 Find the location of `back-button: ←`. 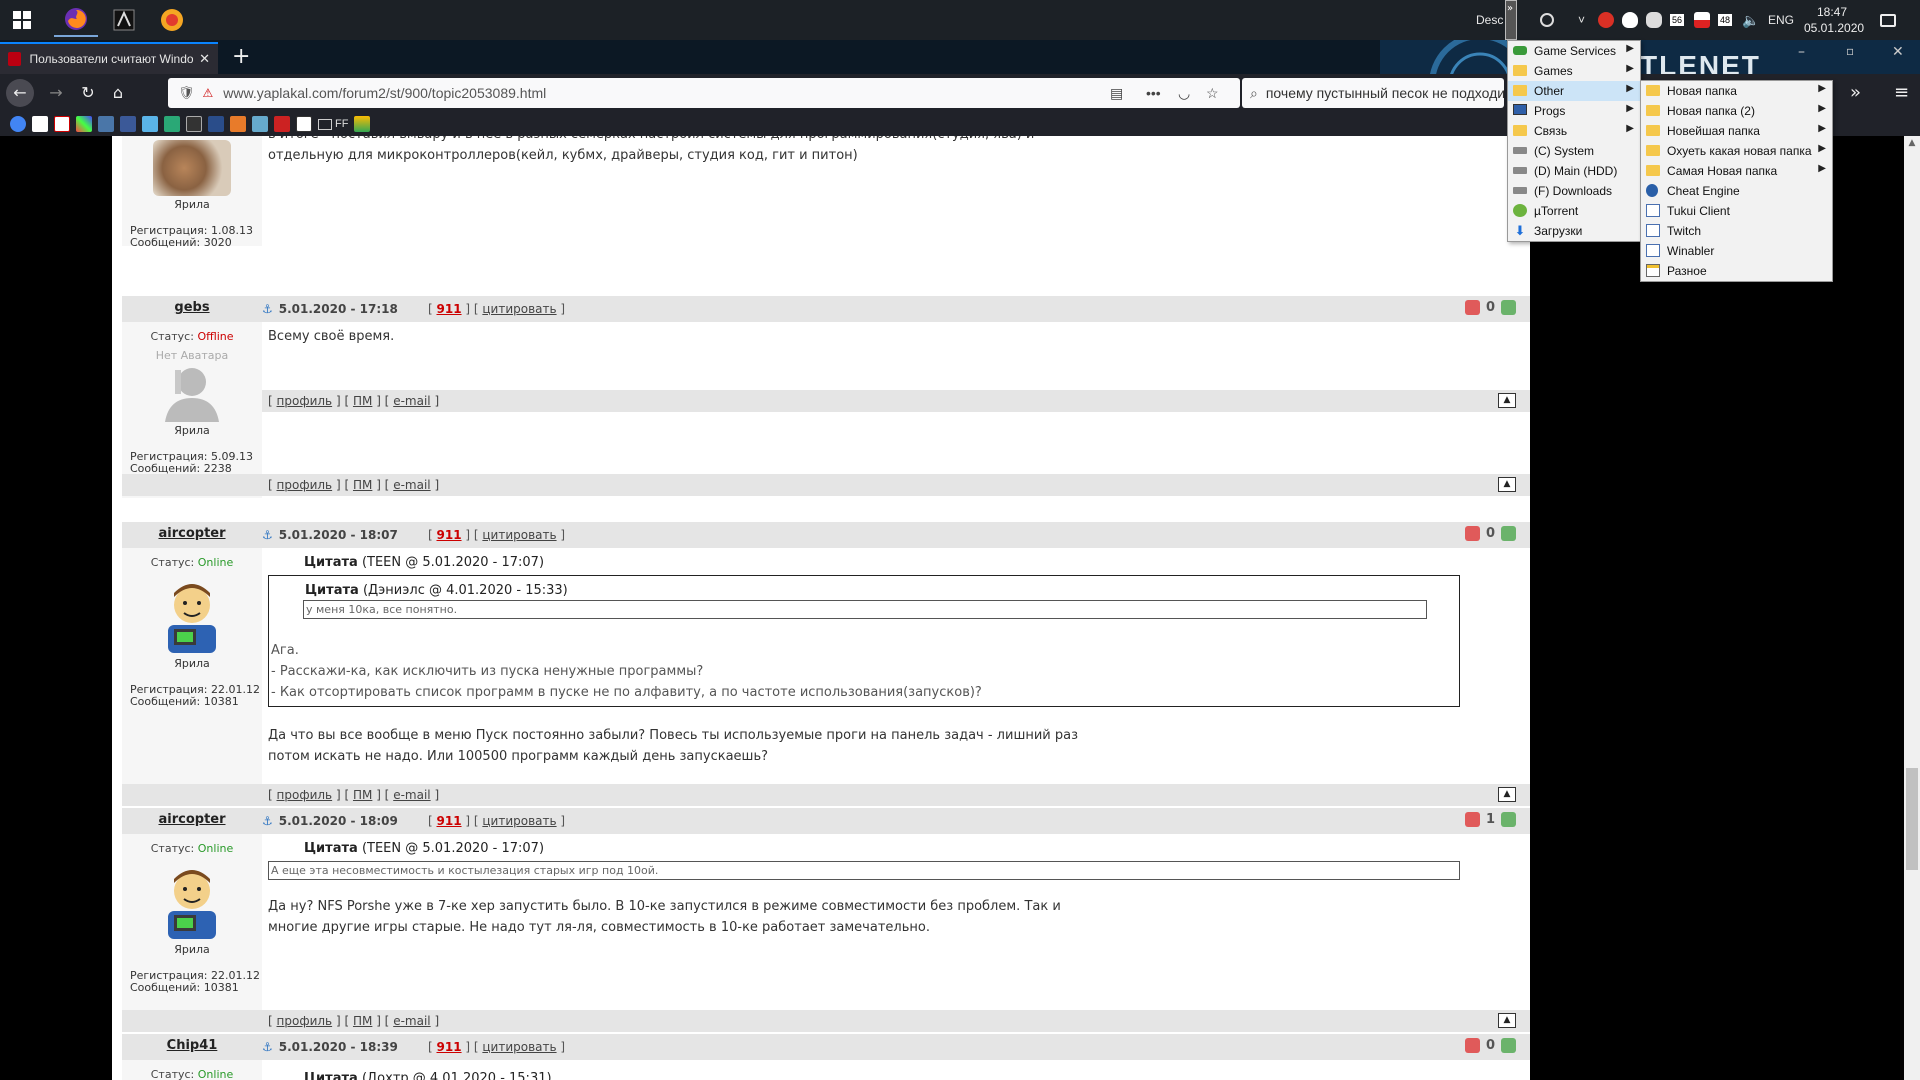

back-button: ← is located at coordinates (20, 93).